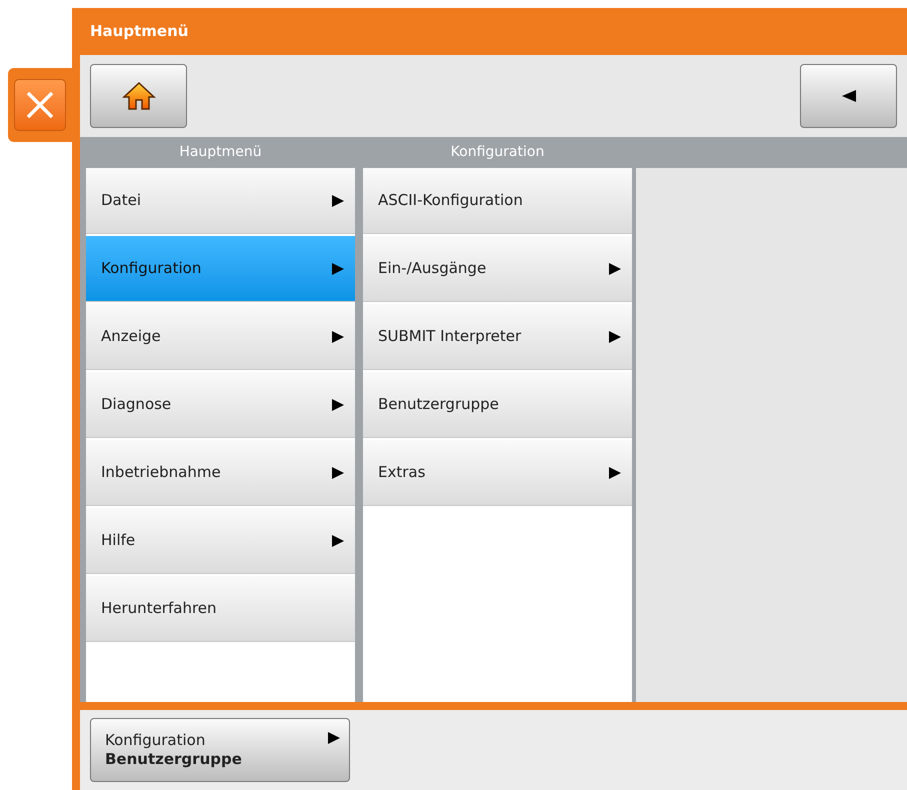  I want to click on close-button, so click(40, 105).